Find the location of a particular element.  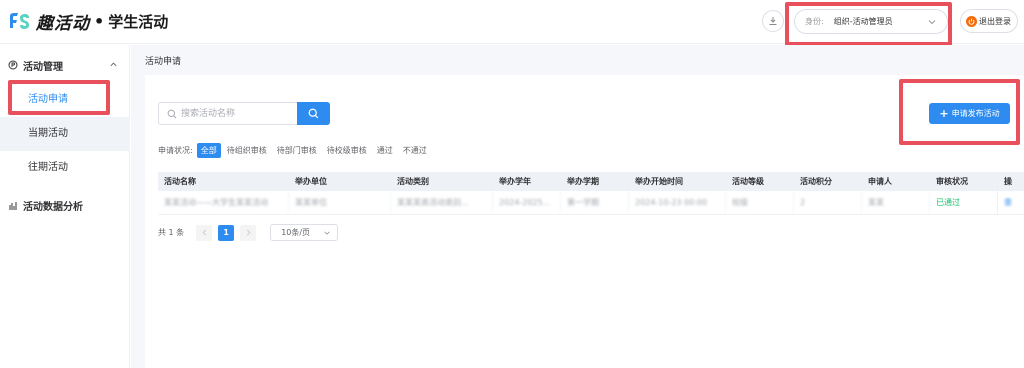

logout-label: 退出登录 is located at coordinates (995, 21).